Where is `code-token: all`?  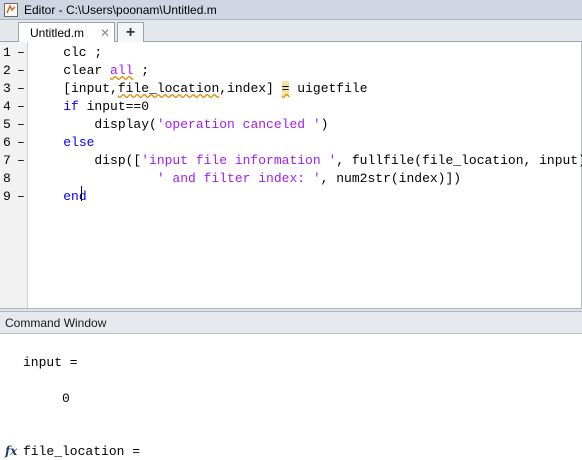
code-token: all is located at coordinates (122, 70).